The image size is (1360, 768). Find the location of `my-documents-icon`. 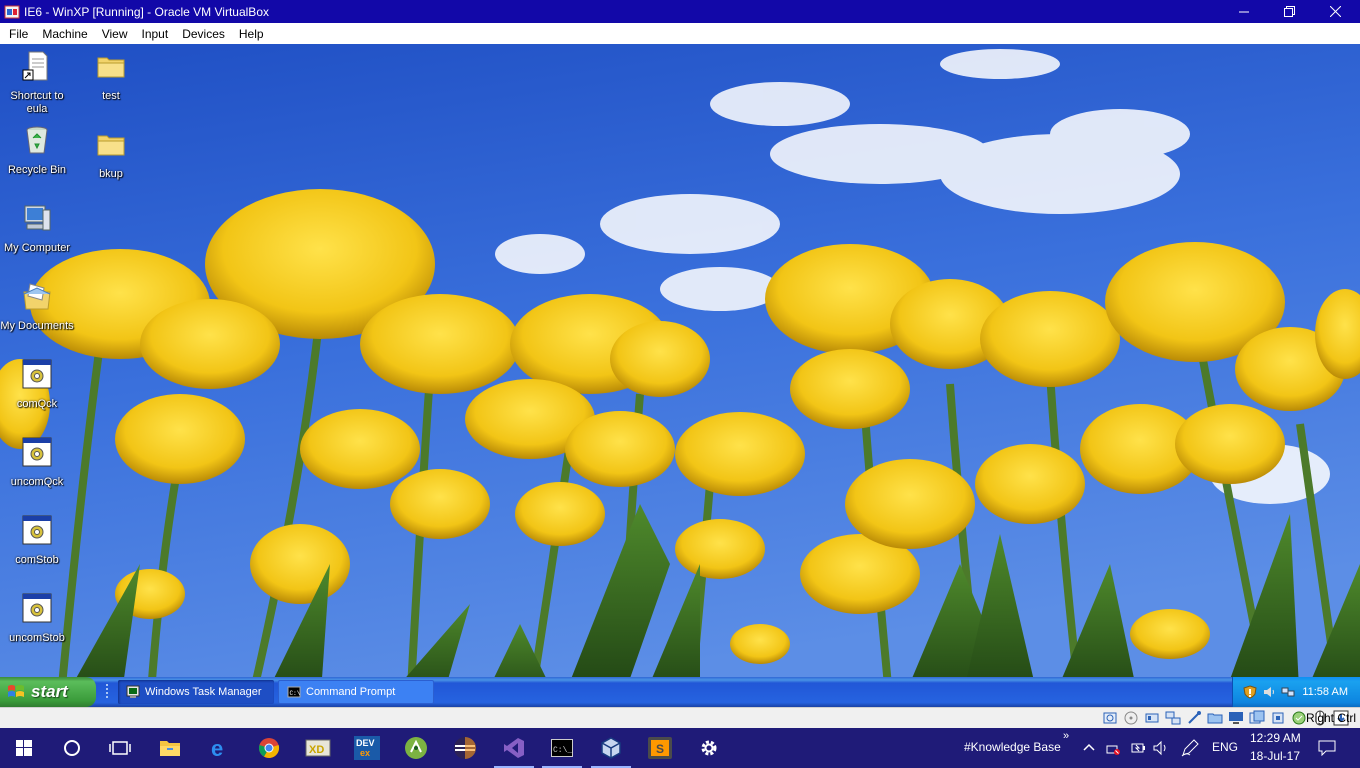

my-documents-icon is located at coordinates (37, 296).